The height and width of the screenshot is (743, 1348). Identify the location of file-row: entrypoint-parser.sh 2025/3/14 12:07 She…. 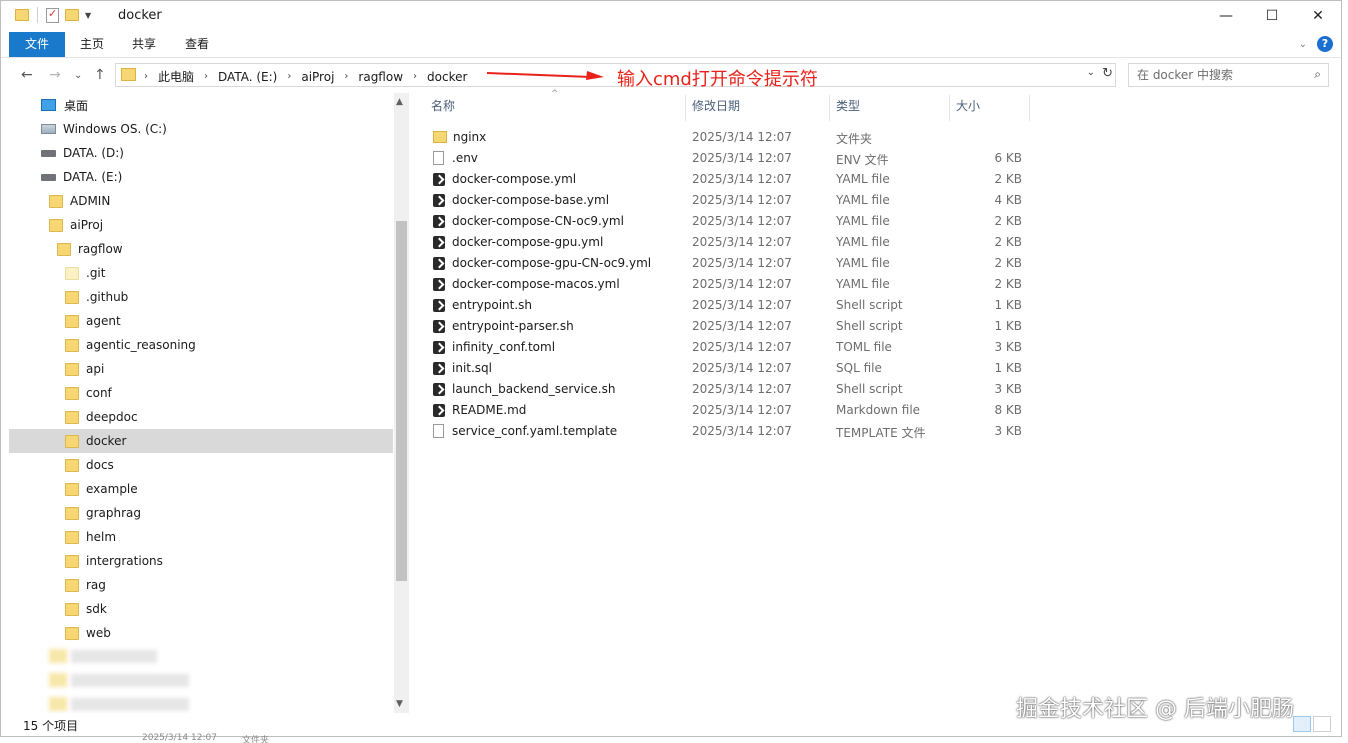
(727, 326).